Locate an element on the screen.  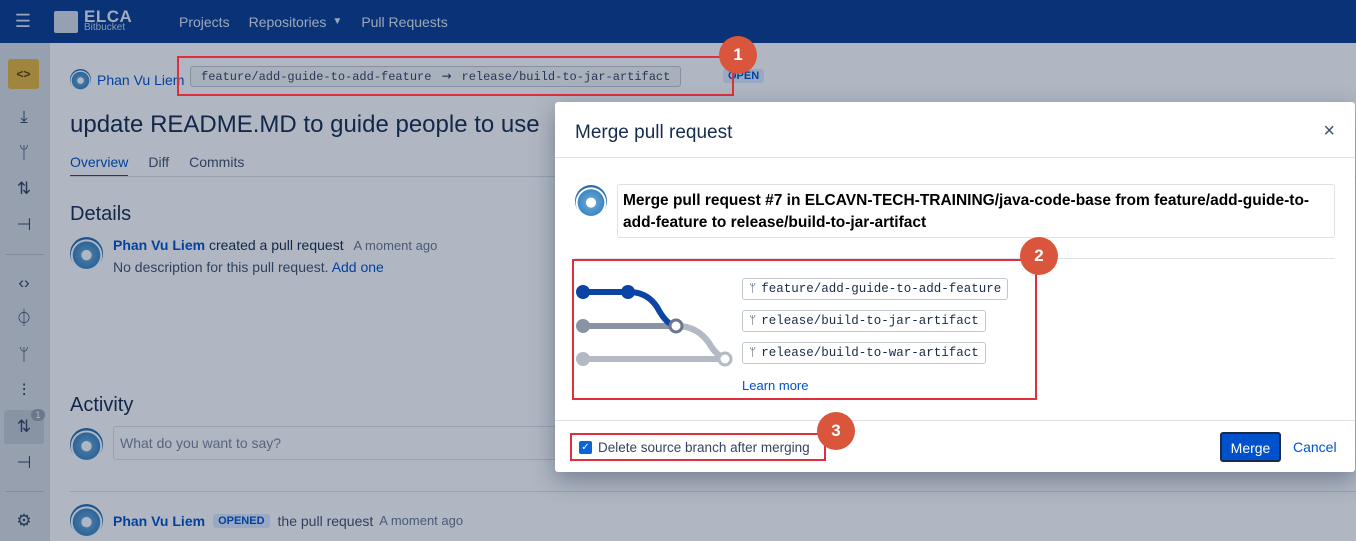
dialog-title: Merge pull request is located at coordinates (654, 132).